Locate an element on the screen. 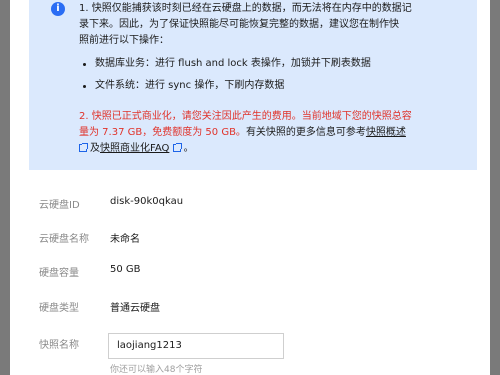  snapshot-name-hint: 你还可以输入48个字符 is located at coordinates (156, 370).